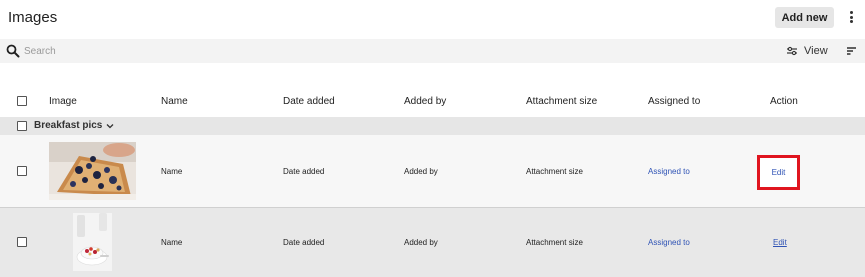 The image size is (865, 277). What do you see at coordinates (309, 101) in the screenshot?
I see `column-header-date-added: Date added` at bounding box center [309, 101].